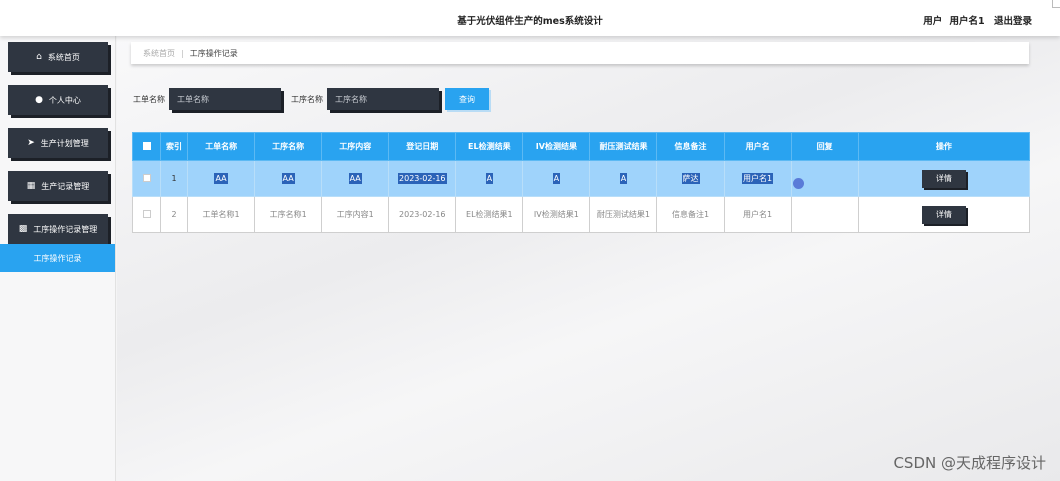  What do you see at coordinates (623, 214) in the screenshot?
I see `table-cell: 耐压测试结果1` at bounding box center [623, 214].